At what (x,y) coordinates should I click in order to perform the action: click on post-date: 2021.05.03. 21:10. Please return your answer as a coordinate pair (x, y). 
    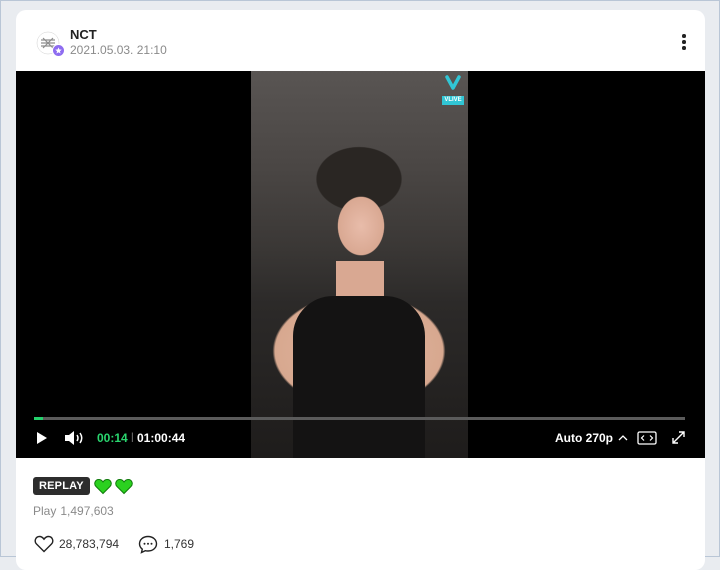
    Looking at the image, I should click on (118, 50).